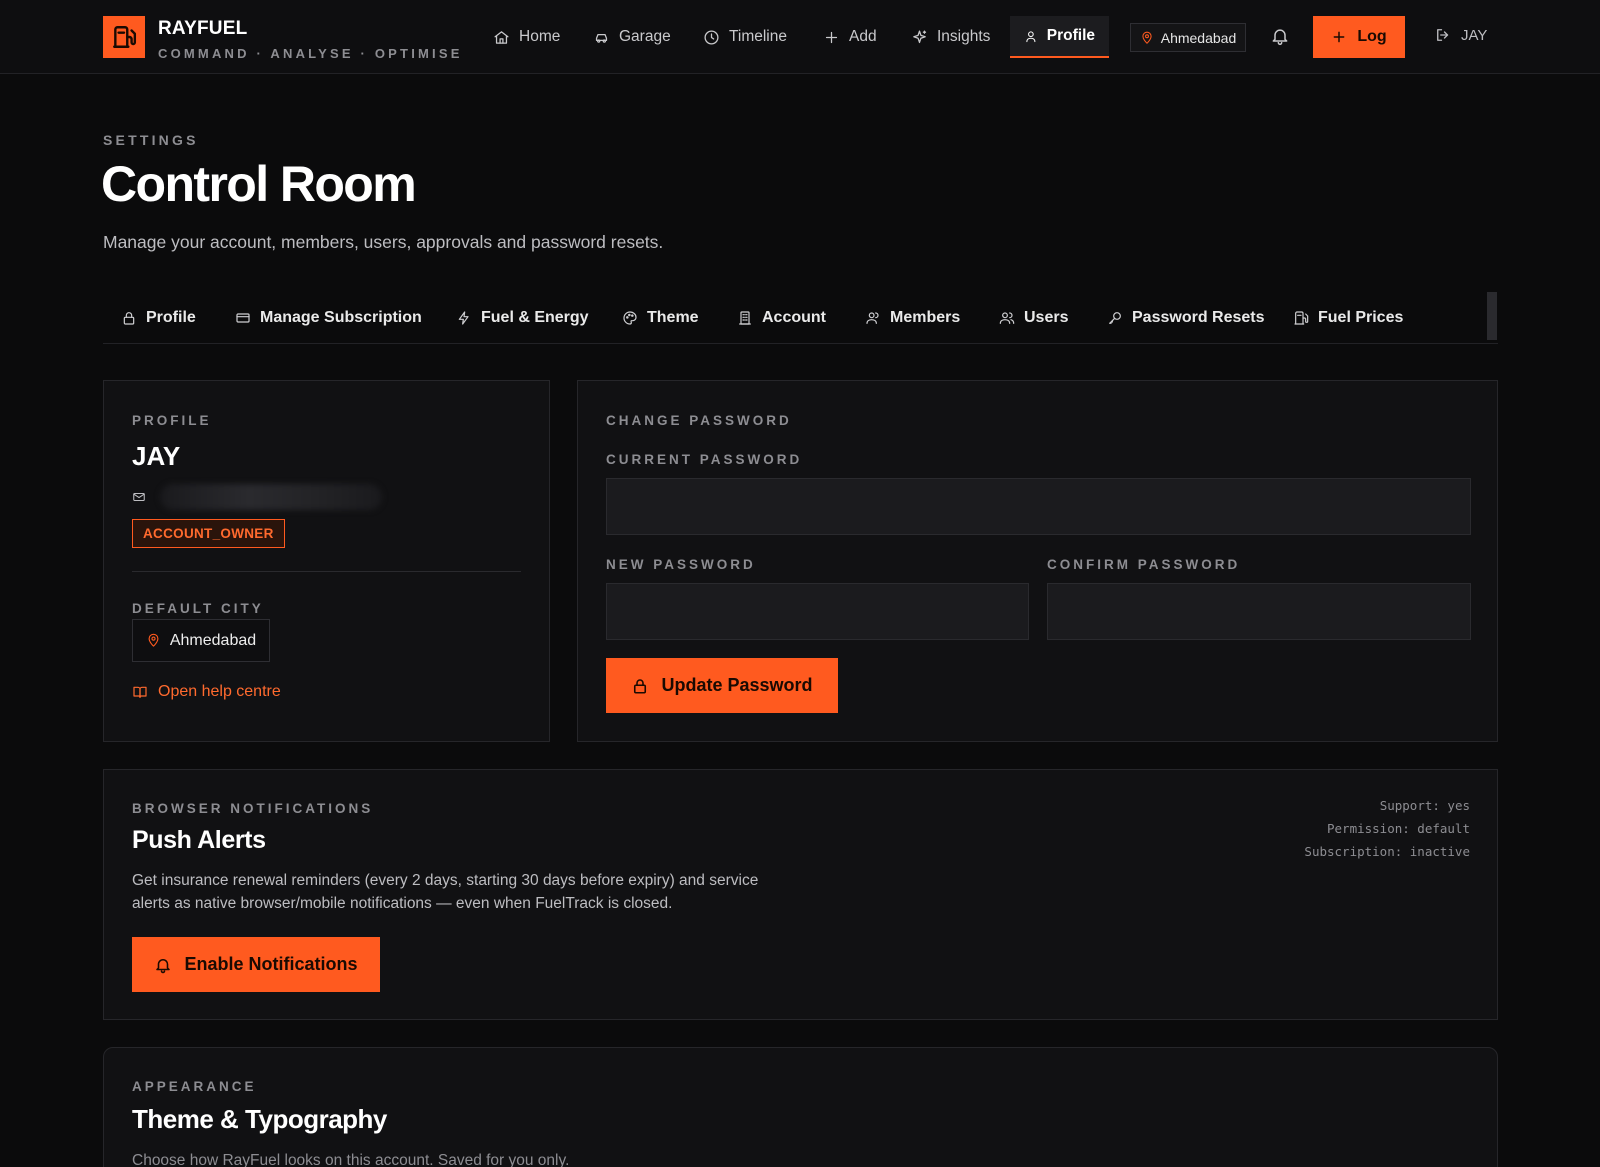  Describe the element at coordinates (699, 420) in the screenshot. I see `change-password-eyebrow: CHANGE PASSWORD` at that location.